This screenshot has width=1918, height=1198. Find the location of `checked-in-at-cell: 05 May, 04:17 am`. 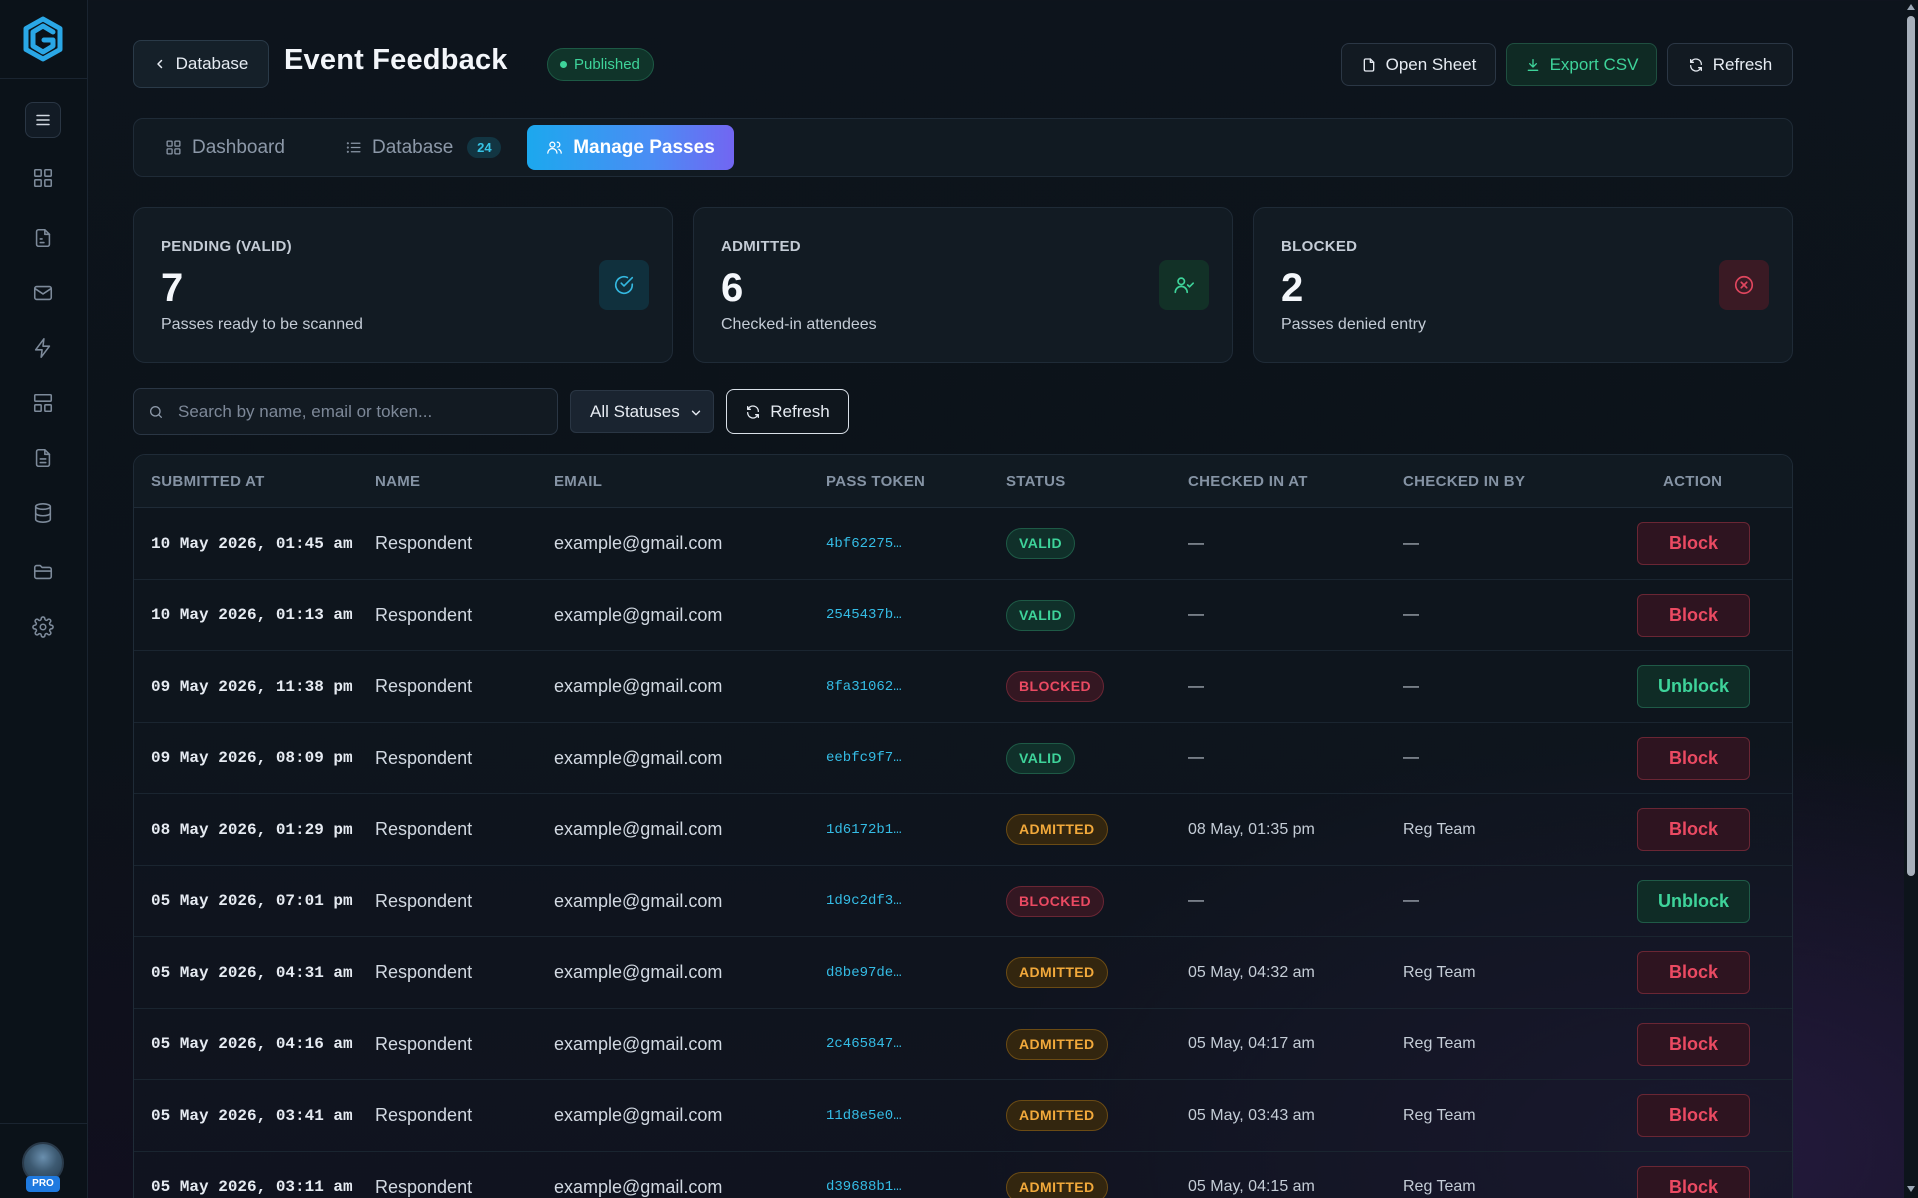

checked-in-at-cell: 05 May, 04:17 am is located at coordinates (1251, 1043).